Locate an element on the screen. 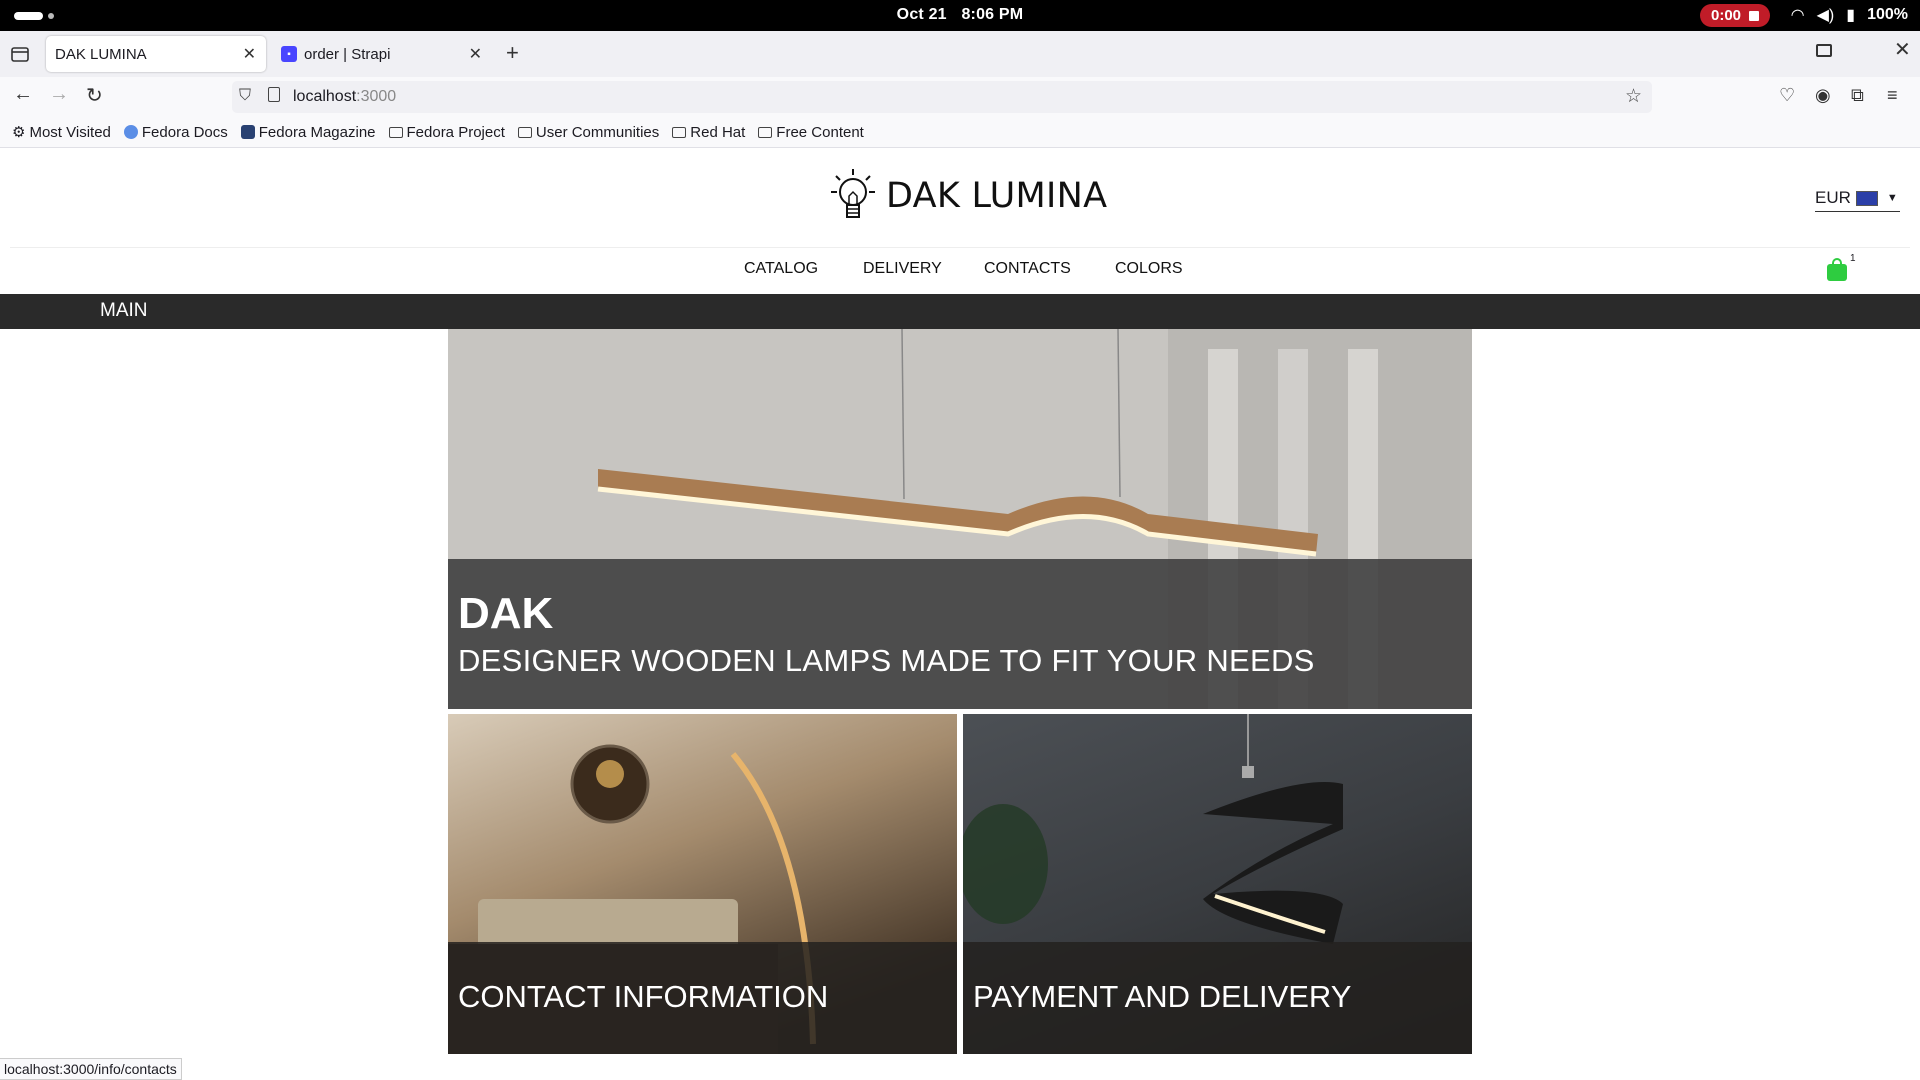  tab-dak-lumina: DAK LUMINA ✕ is located at coordinates (156, 54).